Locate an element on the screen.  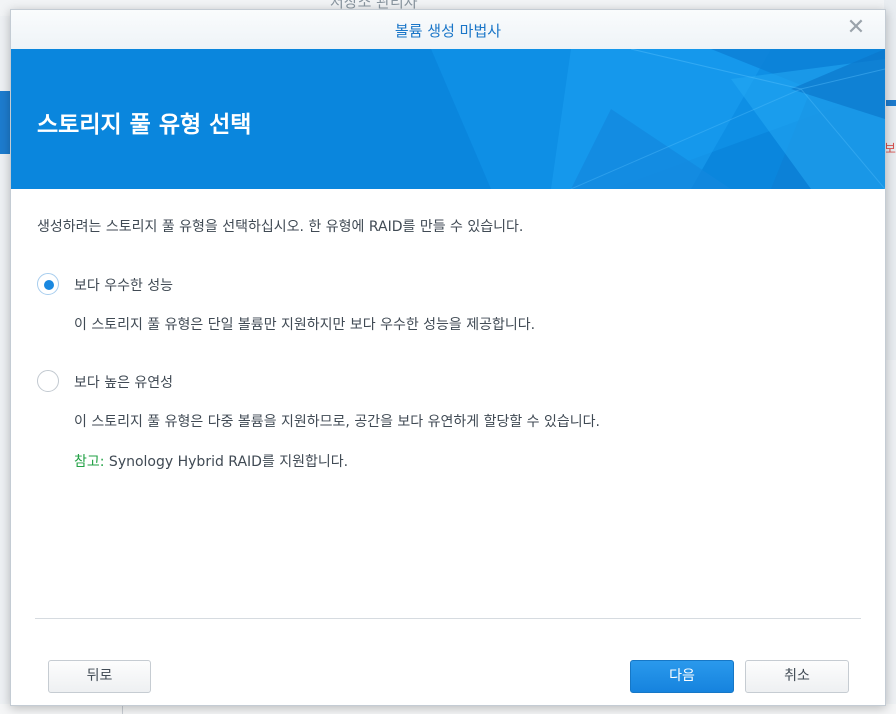
next-button: 다음 is located at coordinates (682, 676).